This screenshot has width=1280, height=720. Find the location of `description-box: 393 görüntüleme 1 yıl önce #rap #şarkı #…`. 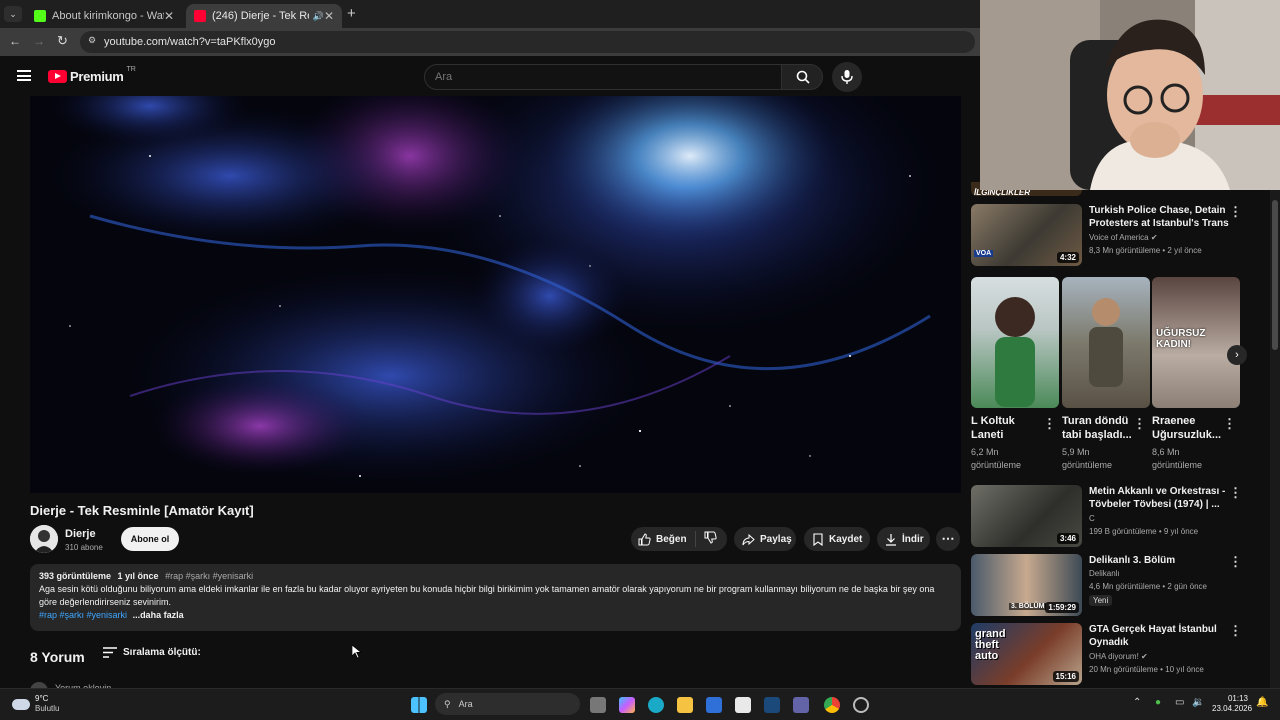

description-box: 393 görüntüleme 1 yıl önce #rap #şarkı #… is located at coordinates (495, 597).